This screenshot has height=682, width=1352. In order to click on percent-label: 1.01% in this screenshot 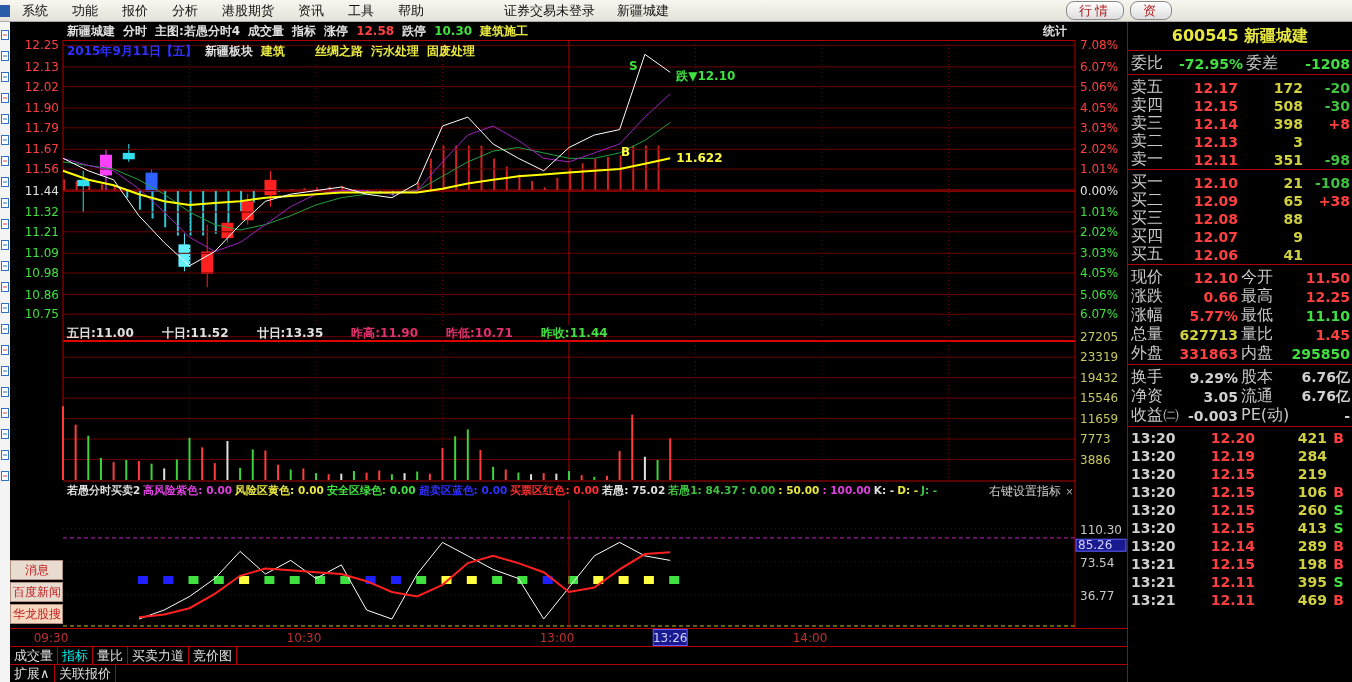, I will do `click(1099, 169)`.